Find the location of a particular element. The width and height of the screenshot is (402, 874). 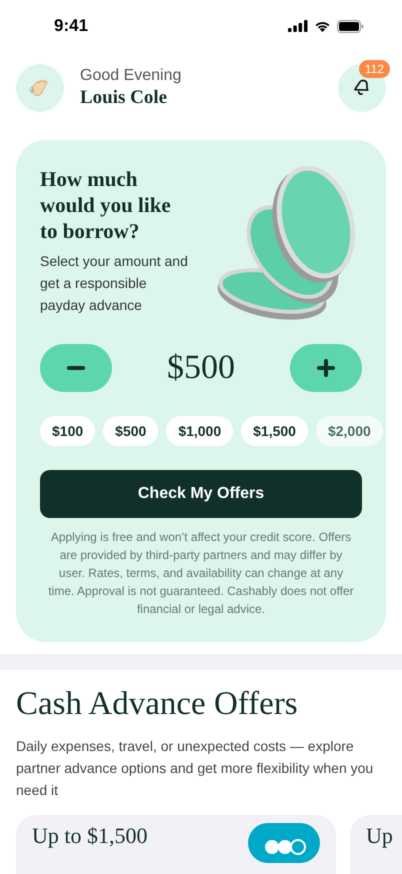

plus-icon is located at coordinates (326, 368).